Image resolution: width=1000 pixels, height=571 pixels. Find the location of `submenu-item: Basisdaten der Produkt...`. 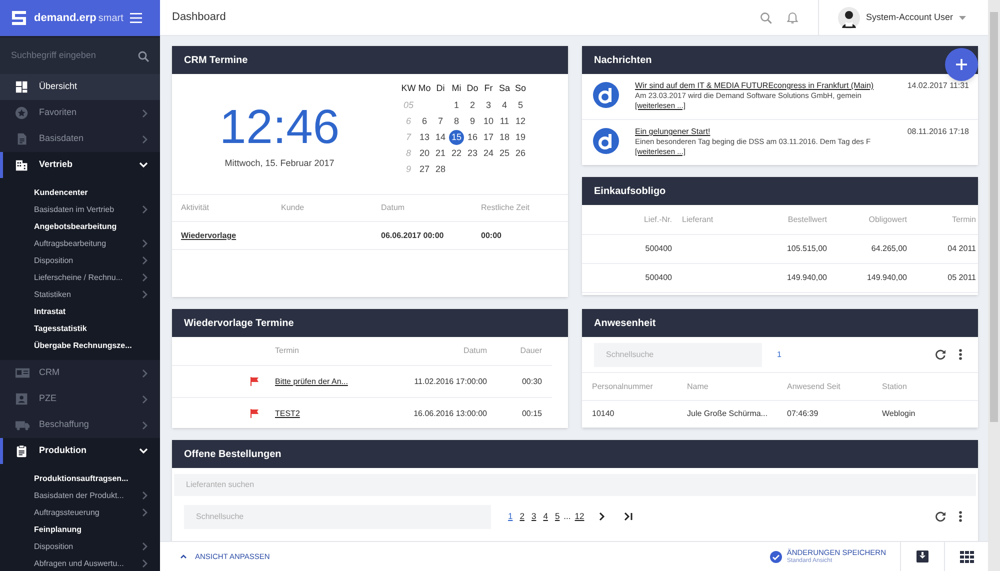

submenu-item: Basisdaten der Produkt... is located at coordinates (80, 495).